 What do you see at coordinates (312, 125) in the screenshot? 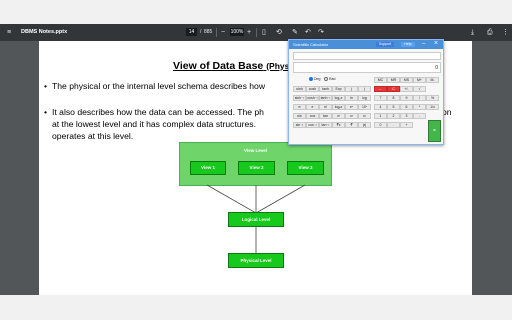
I see `calc-key-5-1: cos⁻¹` at bounding box center [312, 125].